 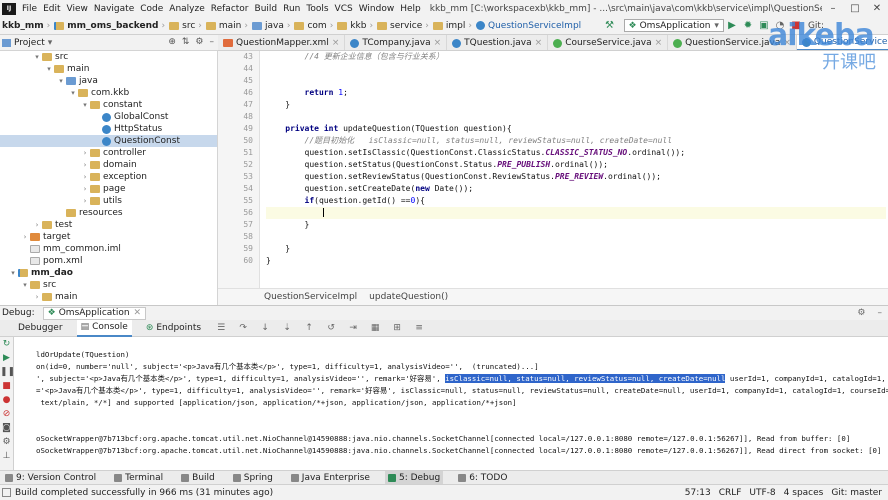 What do you see at coordinates (291, 9) in the screenshot?
I see `menu-run: Run` at bounding box center [291, 9].